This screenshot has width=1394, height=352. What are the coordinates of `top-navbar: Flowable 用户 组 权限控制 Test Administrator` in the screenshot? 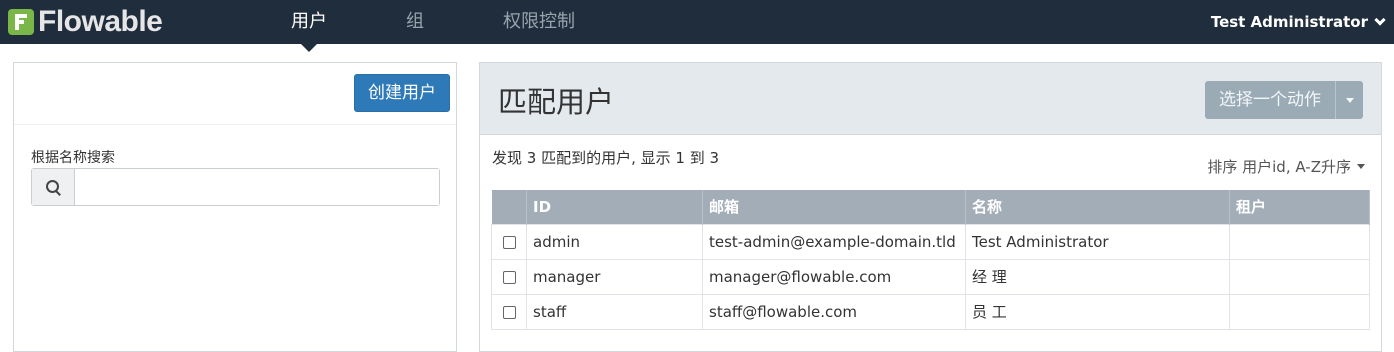 It's located at (697, 26).